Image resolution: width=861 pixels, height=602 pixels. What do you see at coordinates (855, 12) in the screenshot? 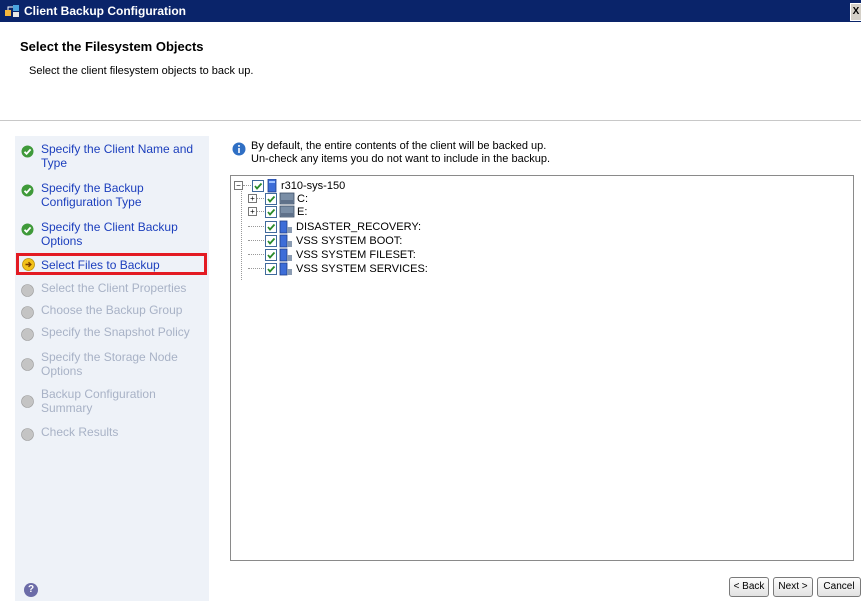
I see `close-button: X` at bounding box center [855, 12].